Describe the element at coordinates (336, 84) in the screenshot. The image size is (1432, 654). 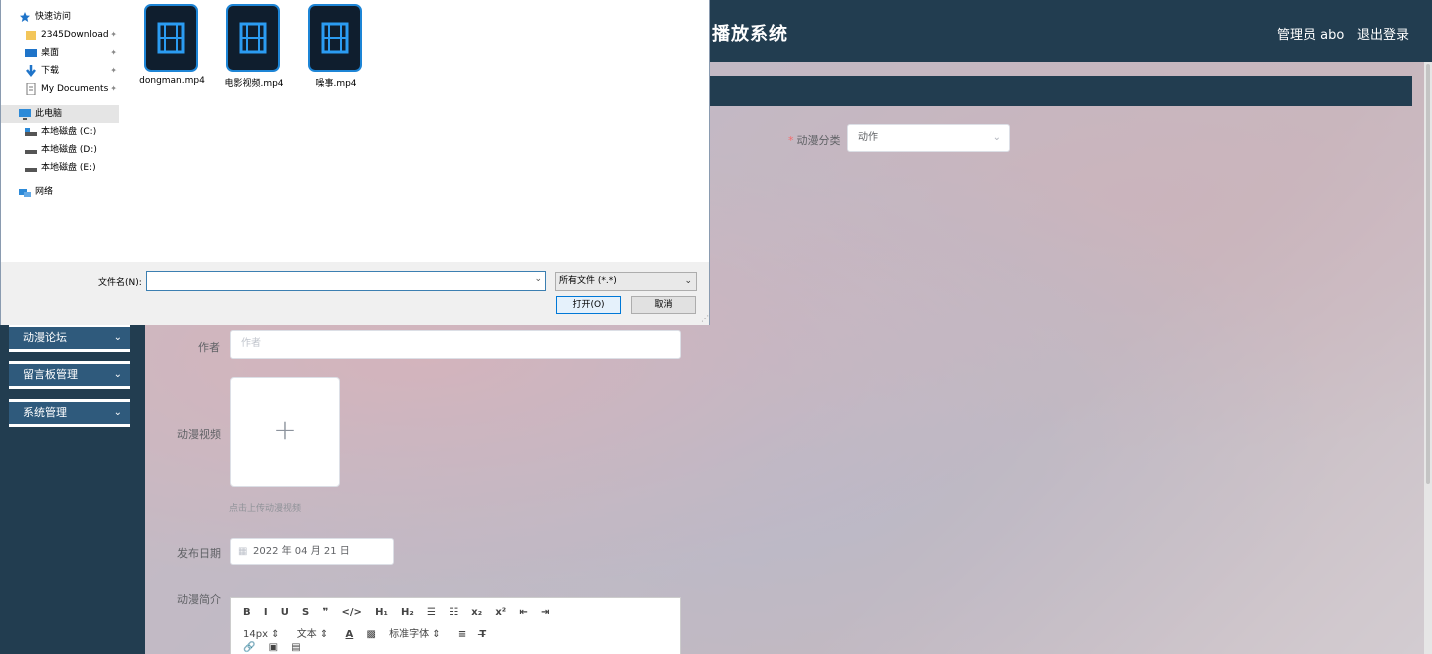
I see `file-name: 噪事.mp4` at that location.